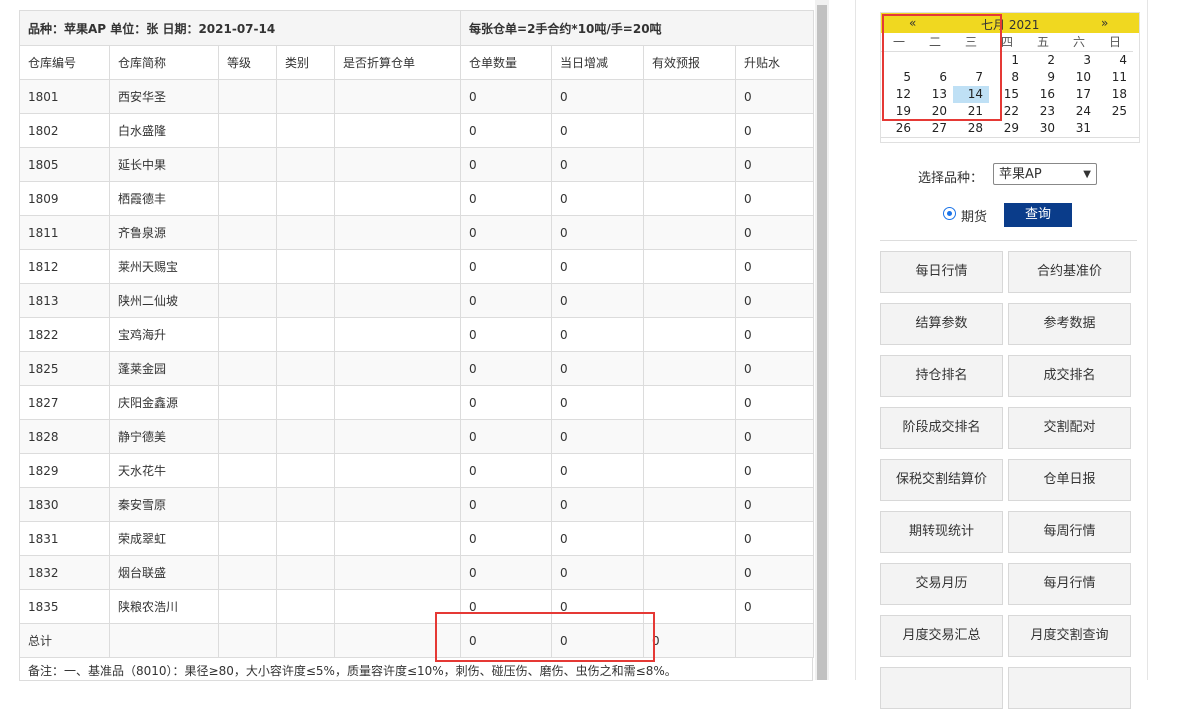 This screenshot has width=1199, height=709. Describe the element at coordinates (949, 213) in the screenshot. I see `futures-radio` at that location.